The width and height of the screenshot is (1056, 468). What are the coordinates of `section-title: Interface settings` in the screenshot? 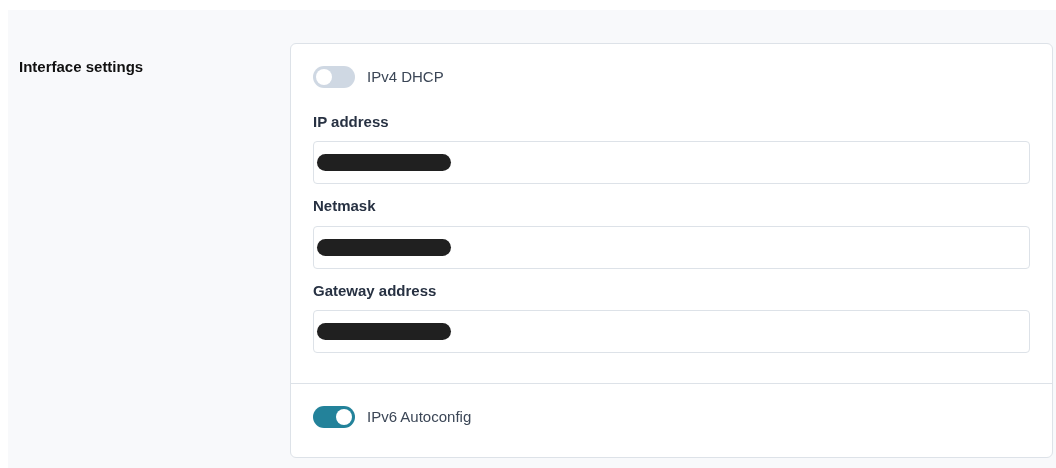 It's located at (81, 66).